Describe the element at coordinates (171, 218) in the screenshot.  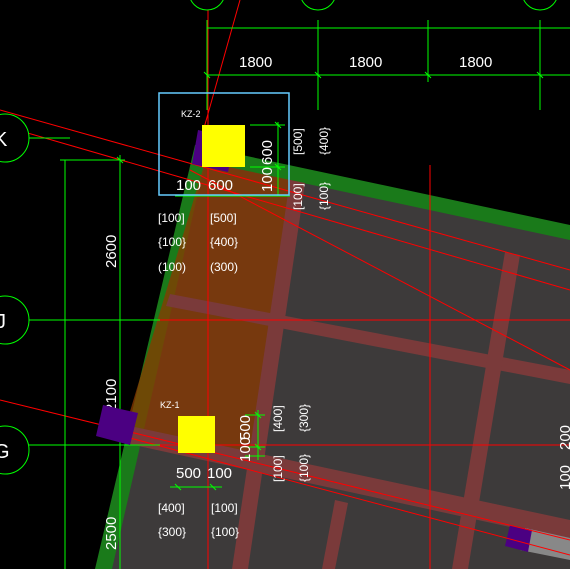
I see `kz2-row1-left: [100]` at that location.